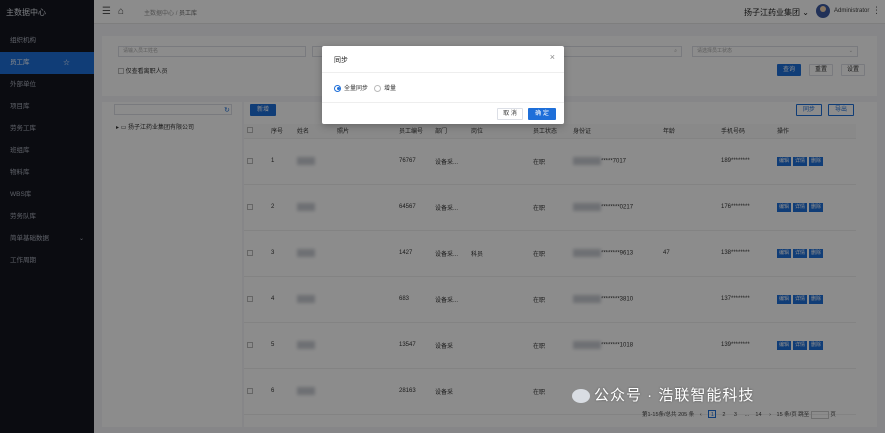 Image resolution: width=885 pixels, height=433 pixels. I want to click on dialog-title: 同步, so click(341, 60).